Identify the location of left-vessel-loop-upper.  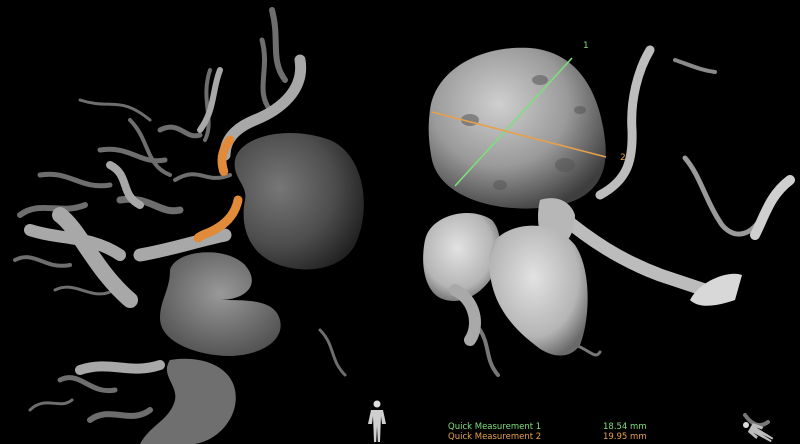
(220, 304).